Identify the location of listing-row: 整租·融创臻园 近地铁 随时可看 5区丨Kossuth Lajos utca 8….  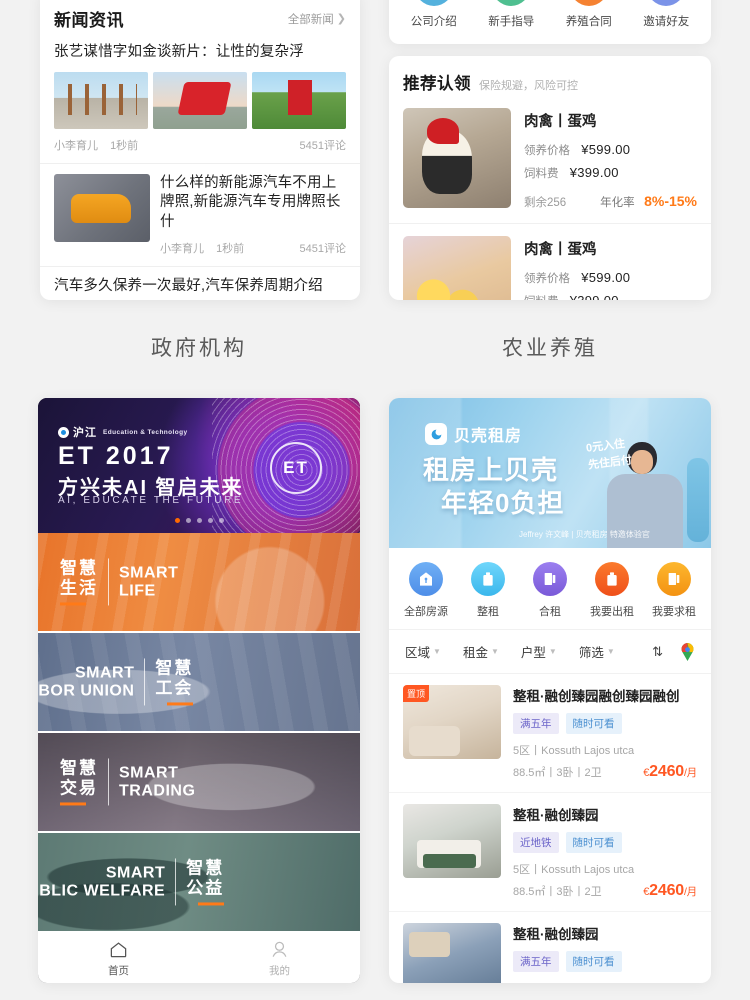
(550, 852).